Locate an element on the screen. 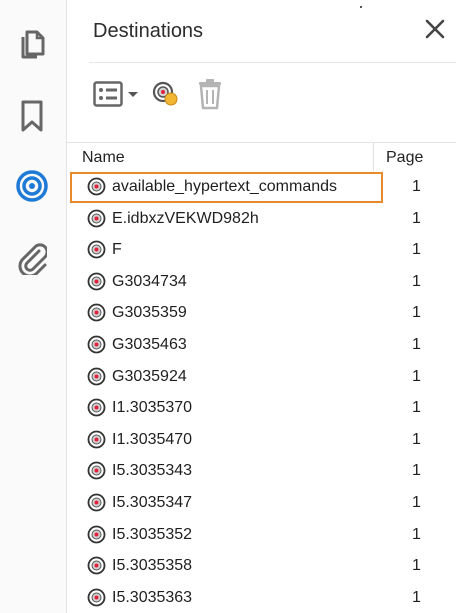 This screenshot has width=456, height=613. destination-name: I1.3035370 is located at coordinates (152, 408).